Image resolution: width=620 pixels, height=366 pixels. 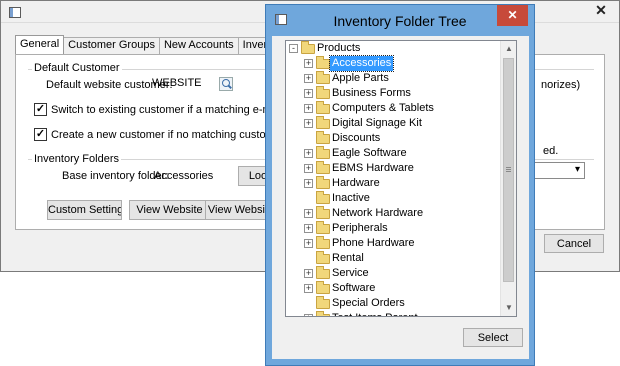 I want to click on tree-node: + Business Forms, so click(x=399, y=93).